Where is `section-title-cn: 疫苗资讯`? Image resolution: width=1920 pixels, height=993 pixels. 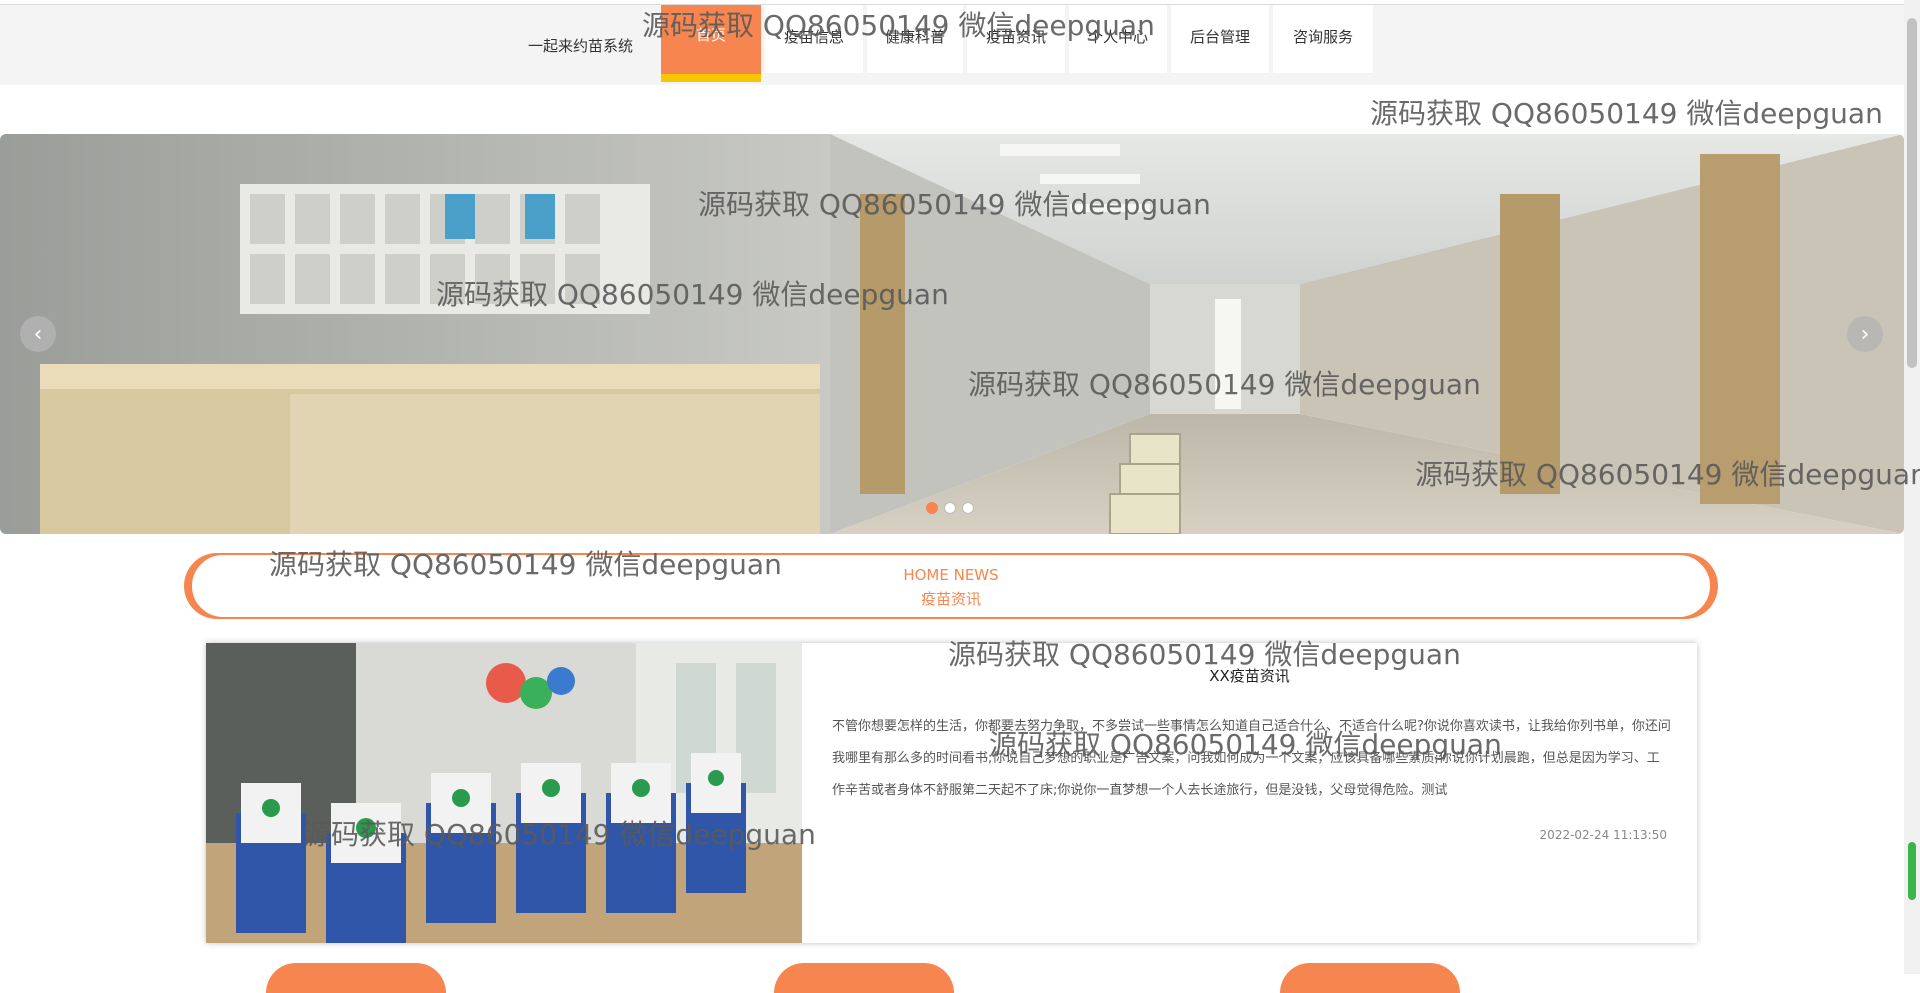
section-title-cn: 疫苗资讯 is located at coordinates (950, 599).